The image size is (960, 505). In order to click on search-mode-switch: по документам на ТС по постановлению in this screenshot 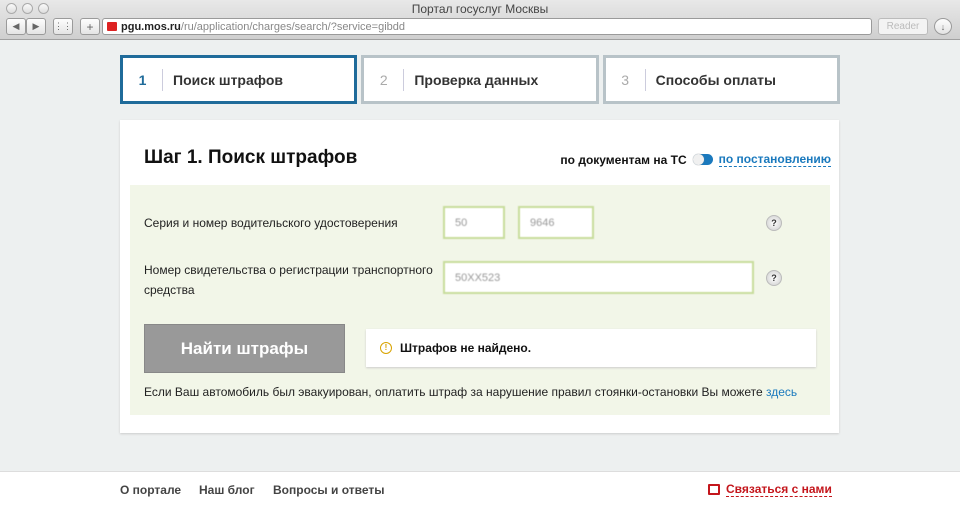, I will do `click(695, 159)`.